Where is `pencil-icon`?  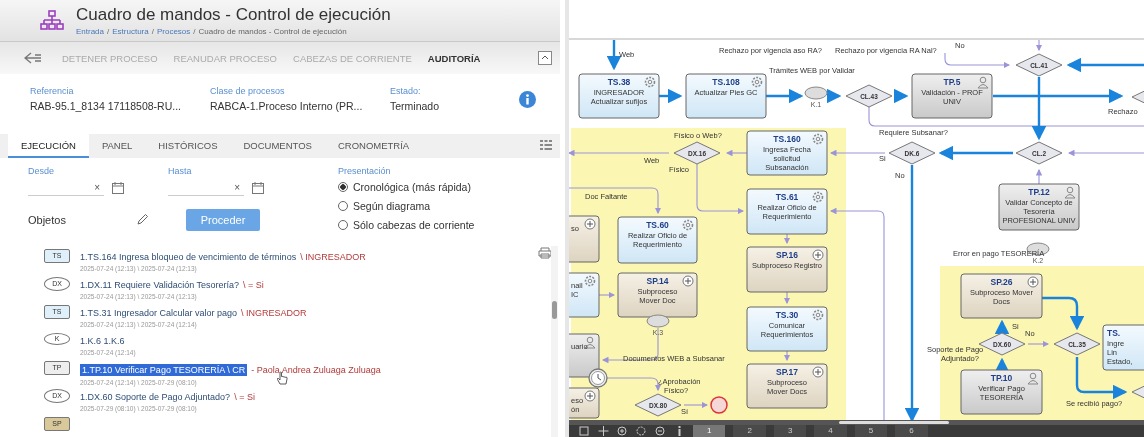
pencil-icon is located at coordinates (142, 219).